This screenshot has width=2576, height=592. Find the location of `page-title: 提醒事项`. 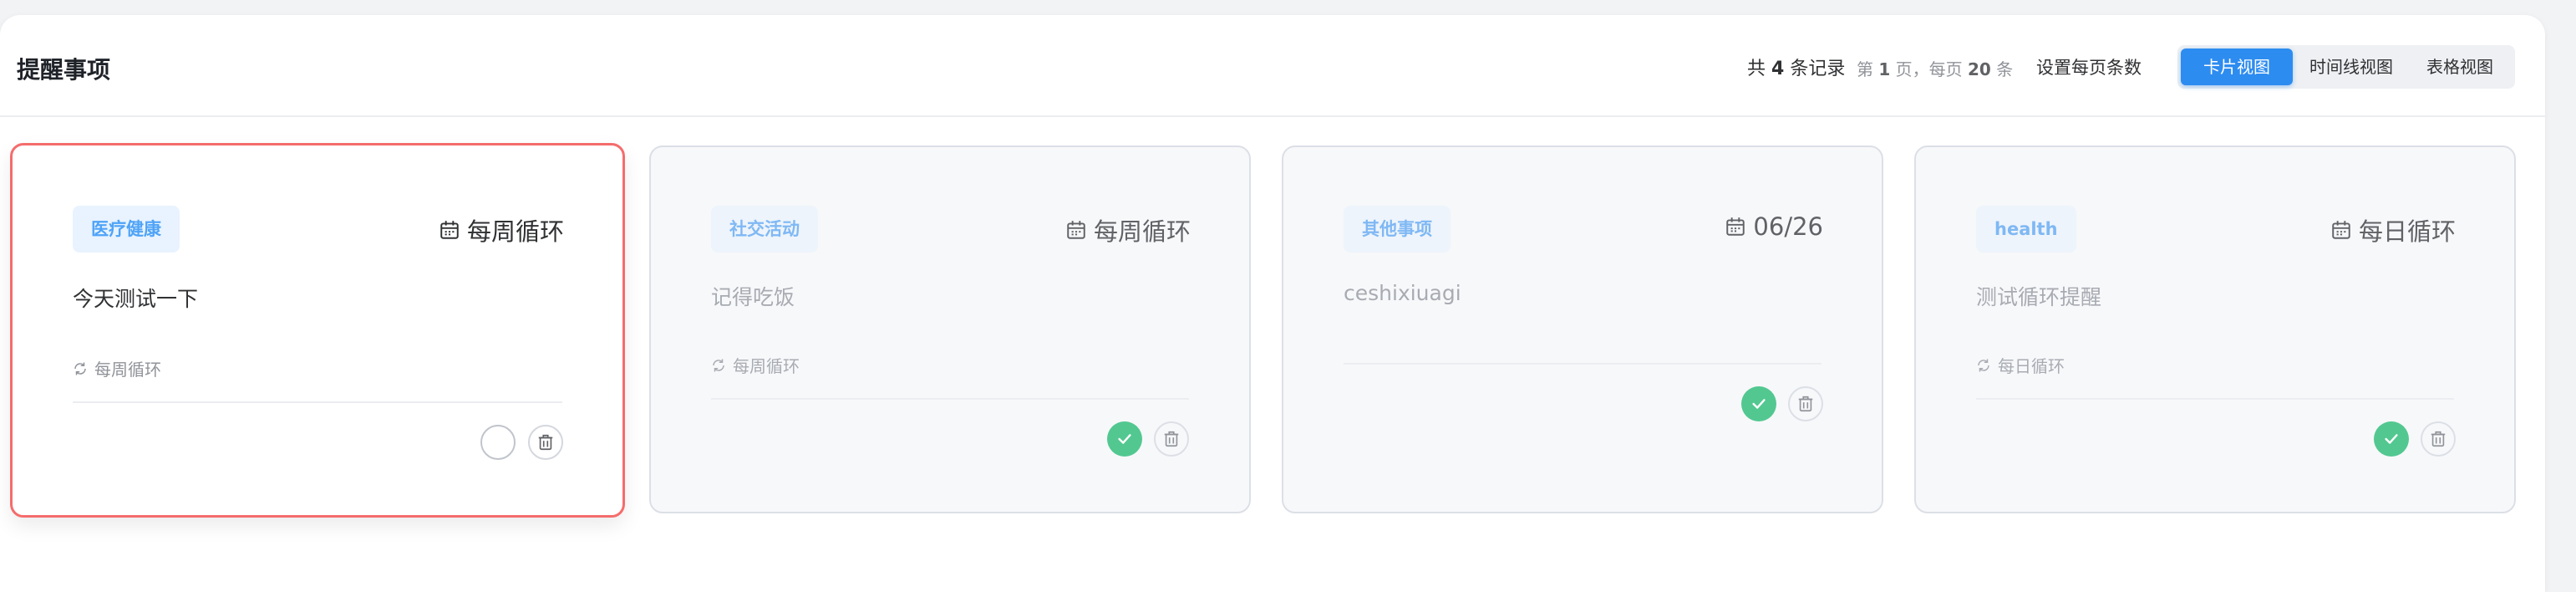

page-title: 提醒事项 is located at coordinates (64, 70).